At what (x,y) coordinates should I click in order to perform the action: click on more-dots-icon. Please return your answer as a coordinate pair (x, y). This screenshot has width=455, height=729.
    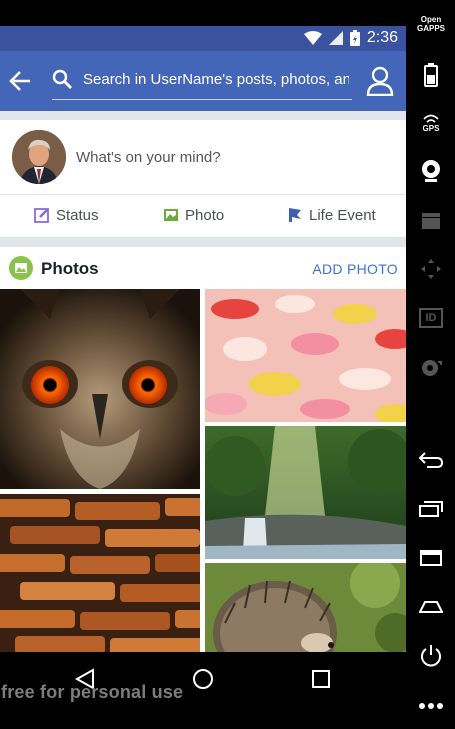
    Looking at the image, I should click on (431, 706).